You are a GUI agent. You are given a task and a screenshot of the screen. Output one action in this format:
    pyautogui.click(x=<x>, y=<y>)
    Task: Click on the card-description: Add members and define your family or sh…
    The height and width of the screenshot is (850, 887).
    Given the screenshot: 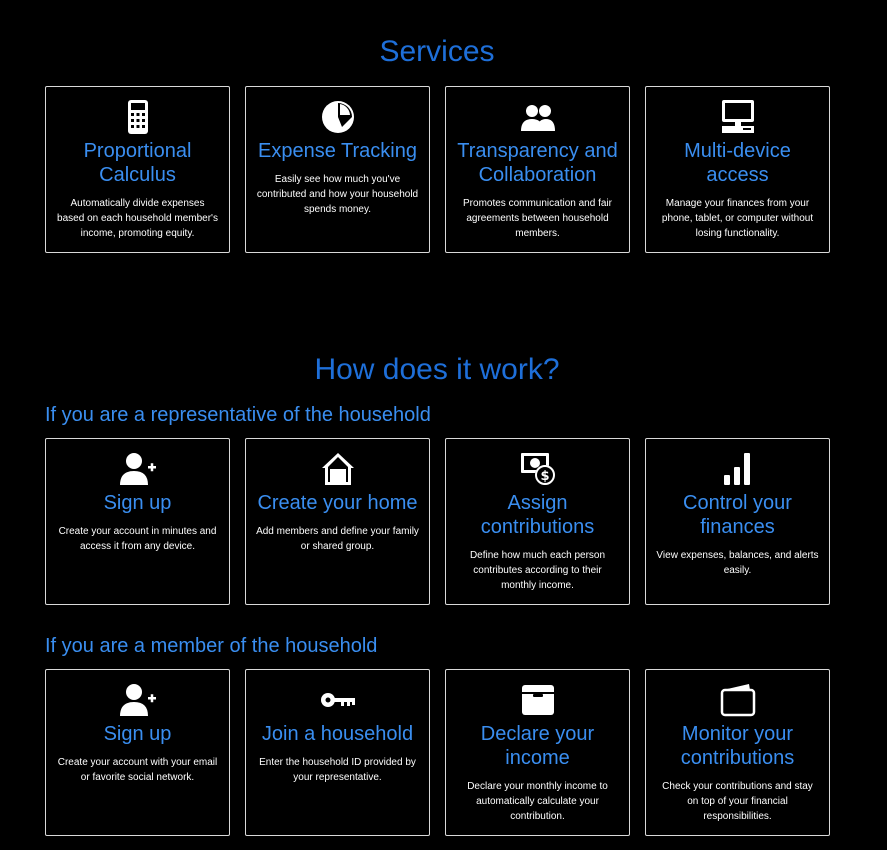 What is the action you would take?
    pyautogui.click(x=337, y=539)
    